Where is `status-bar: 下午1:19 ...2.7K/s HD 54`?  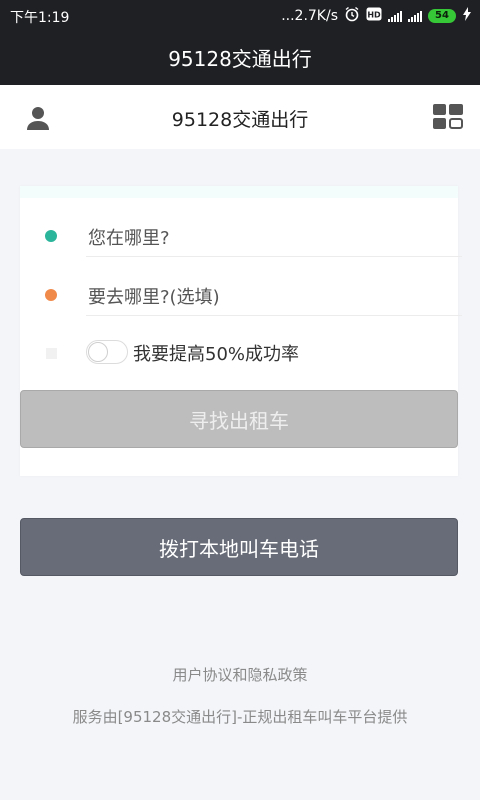
status-bar: 下午1:19 ...2.7K/s HD 54 is located at coordinates (240, 15).